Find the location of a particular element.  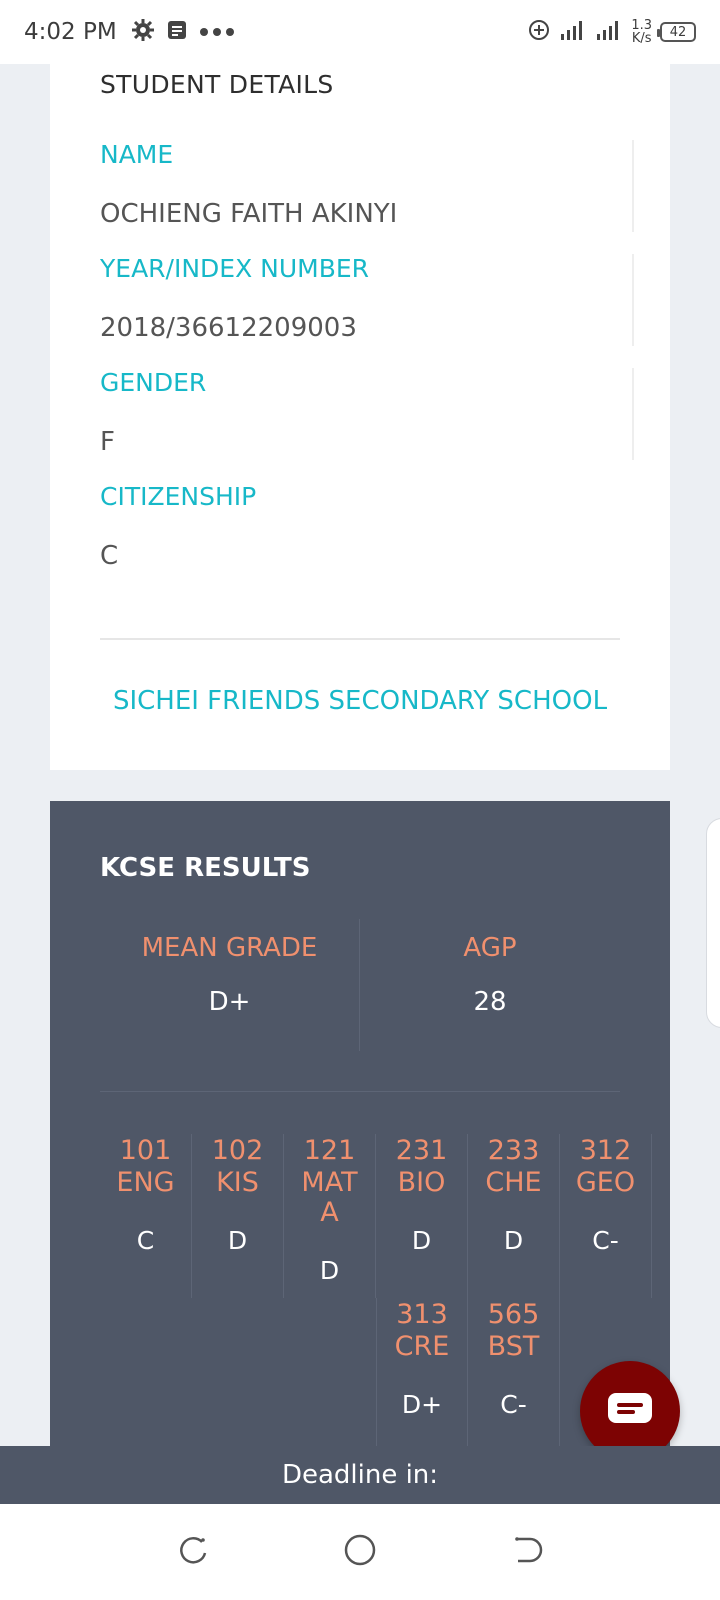

field-gender: GENDER F is located at coordinates (367, 414).